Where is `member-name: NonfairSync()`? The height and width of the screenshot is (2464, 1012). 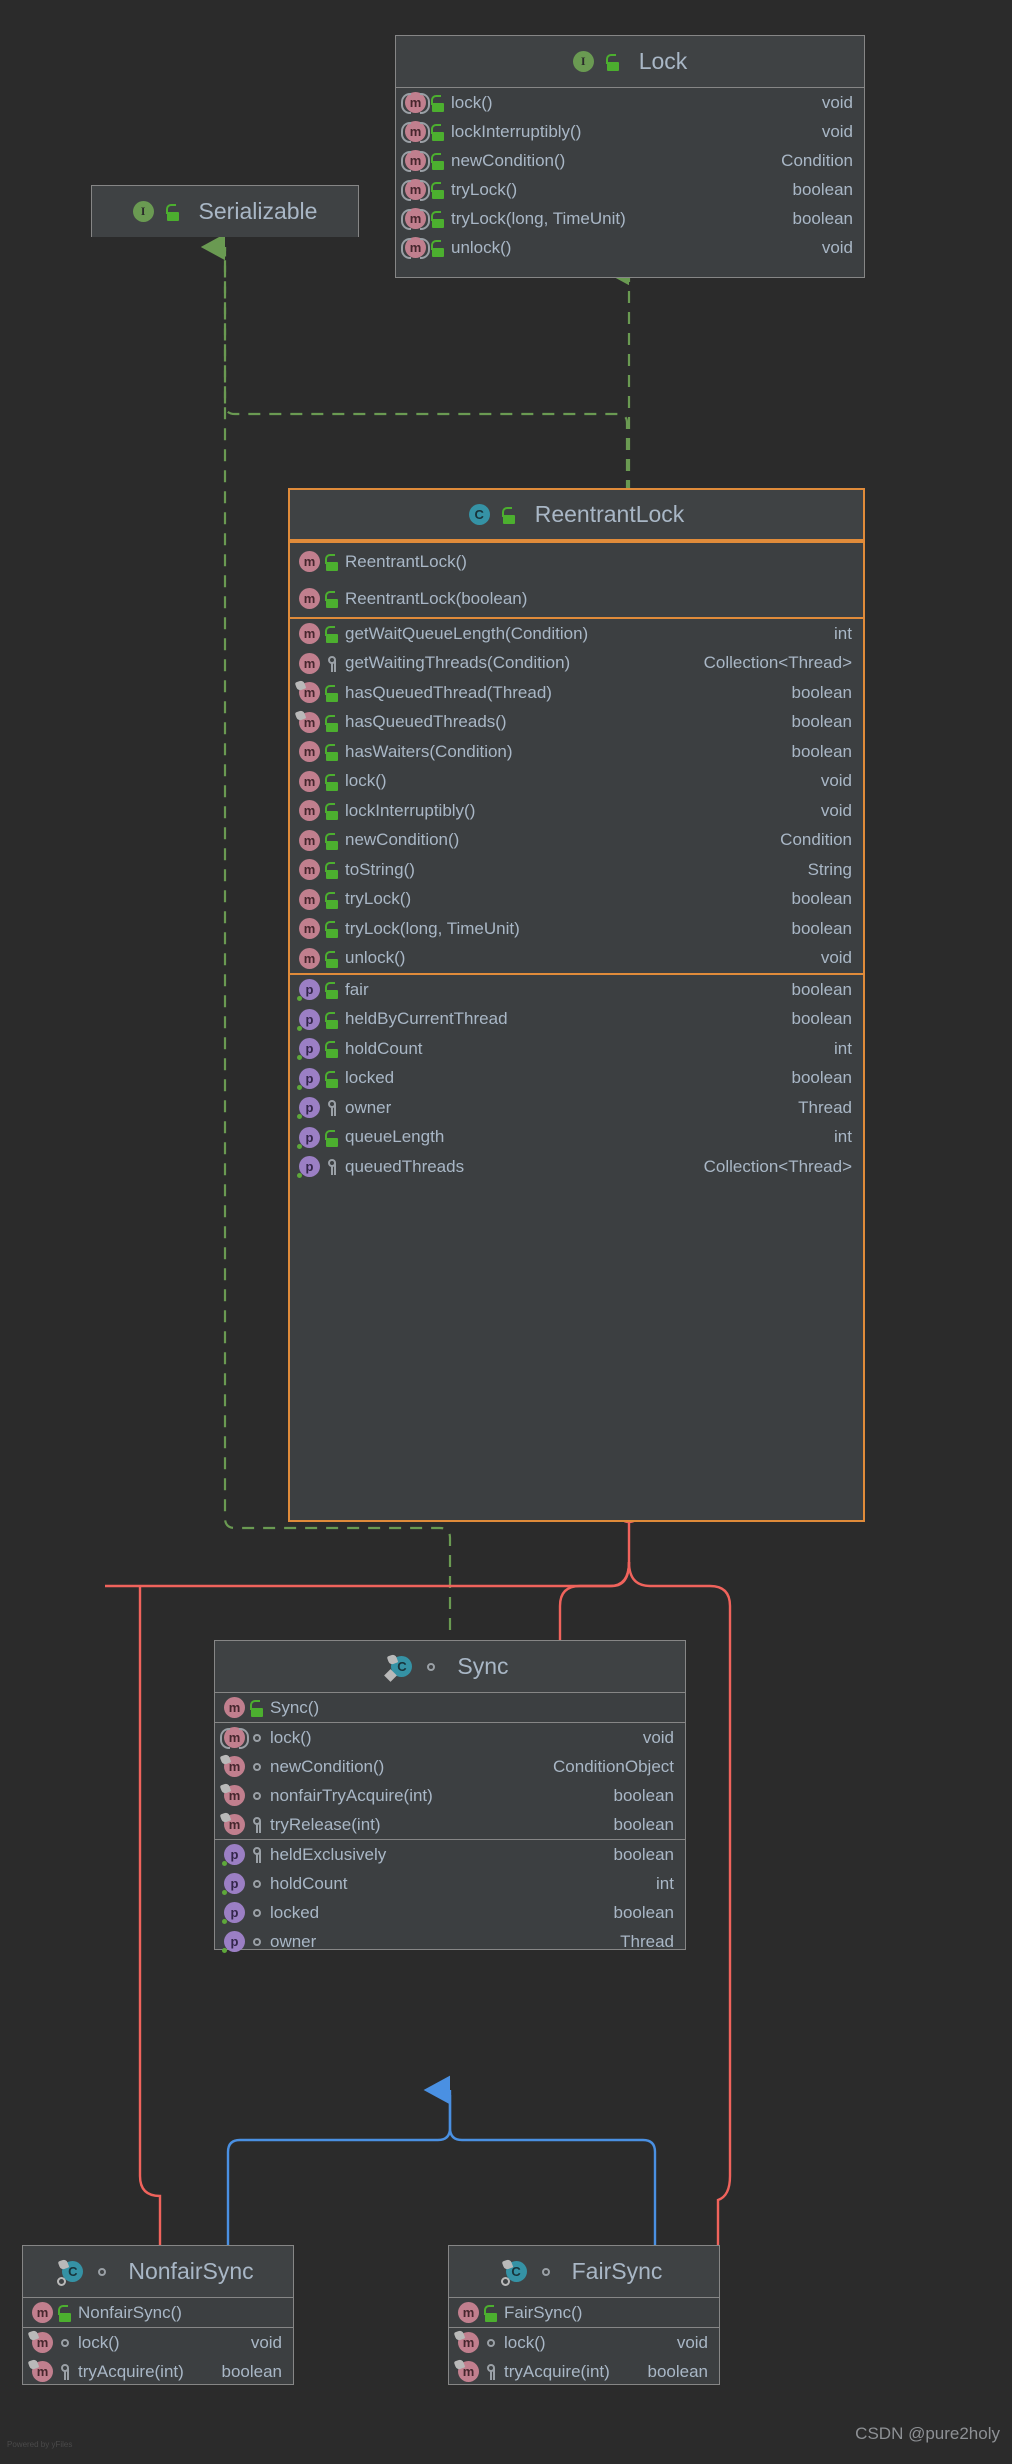 member-name: NonfairSync() is located at coordinates (130, 2312).